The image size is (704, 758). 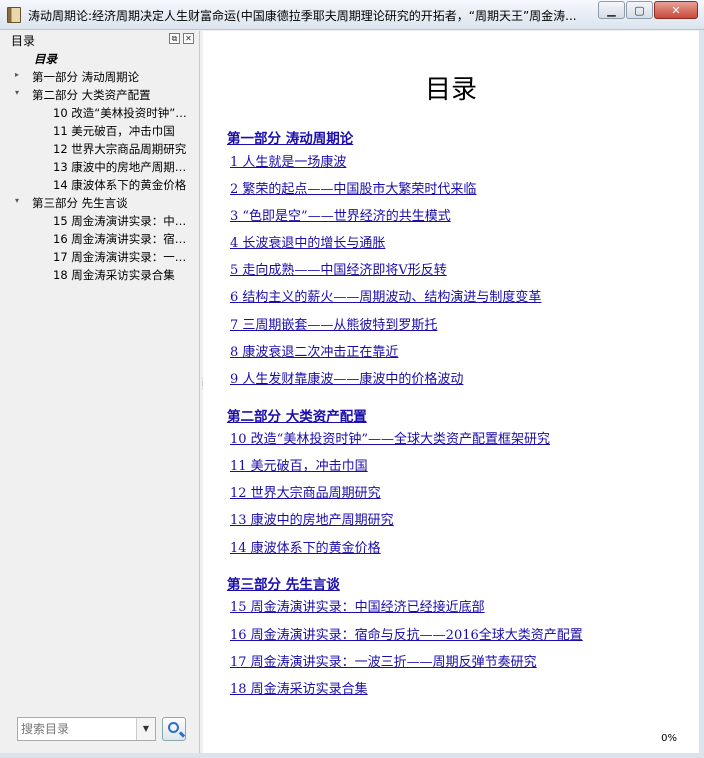 I want to click on toc-item-label: 第一部分 涛动周期论, so click(x=86, y=77).